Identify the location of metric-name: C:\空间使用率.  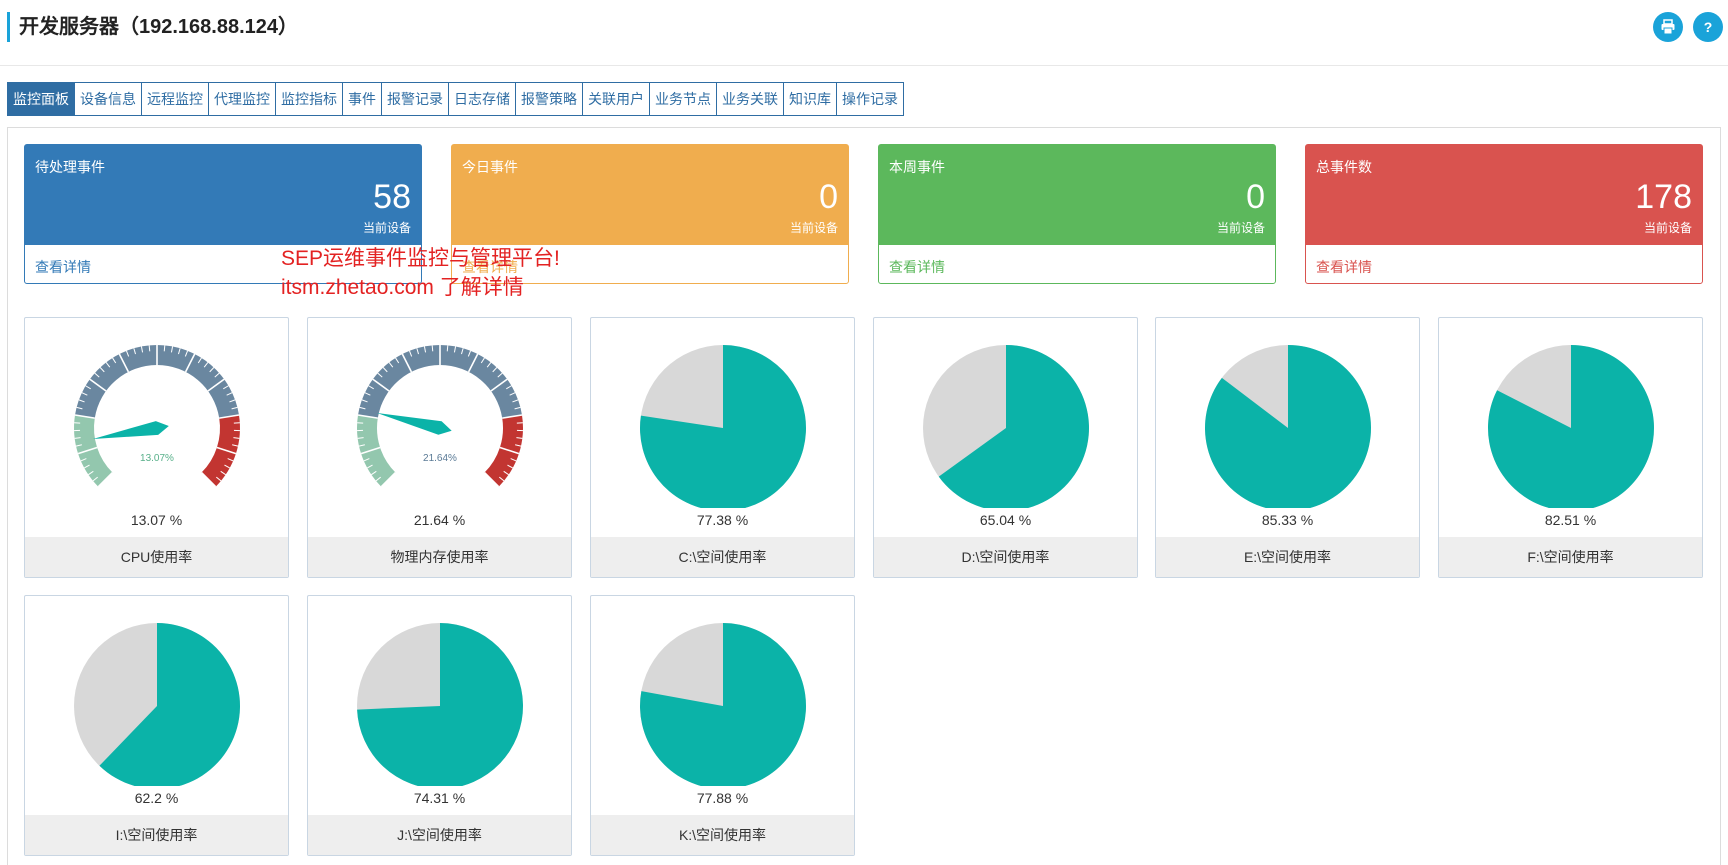
(722, 557).